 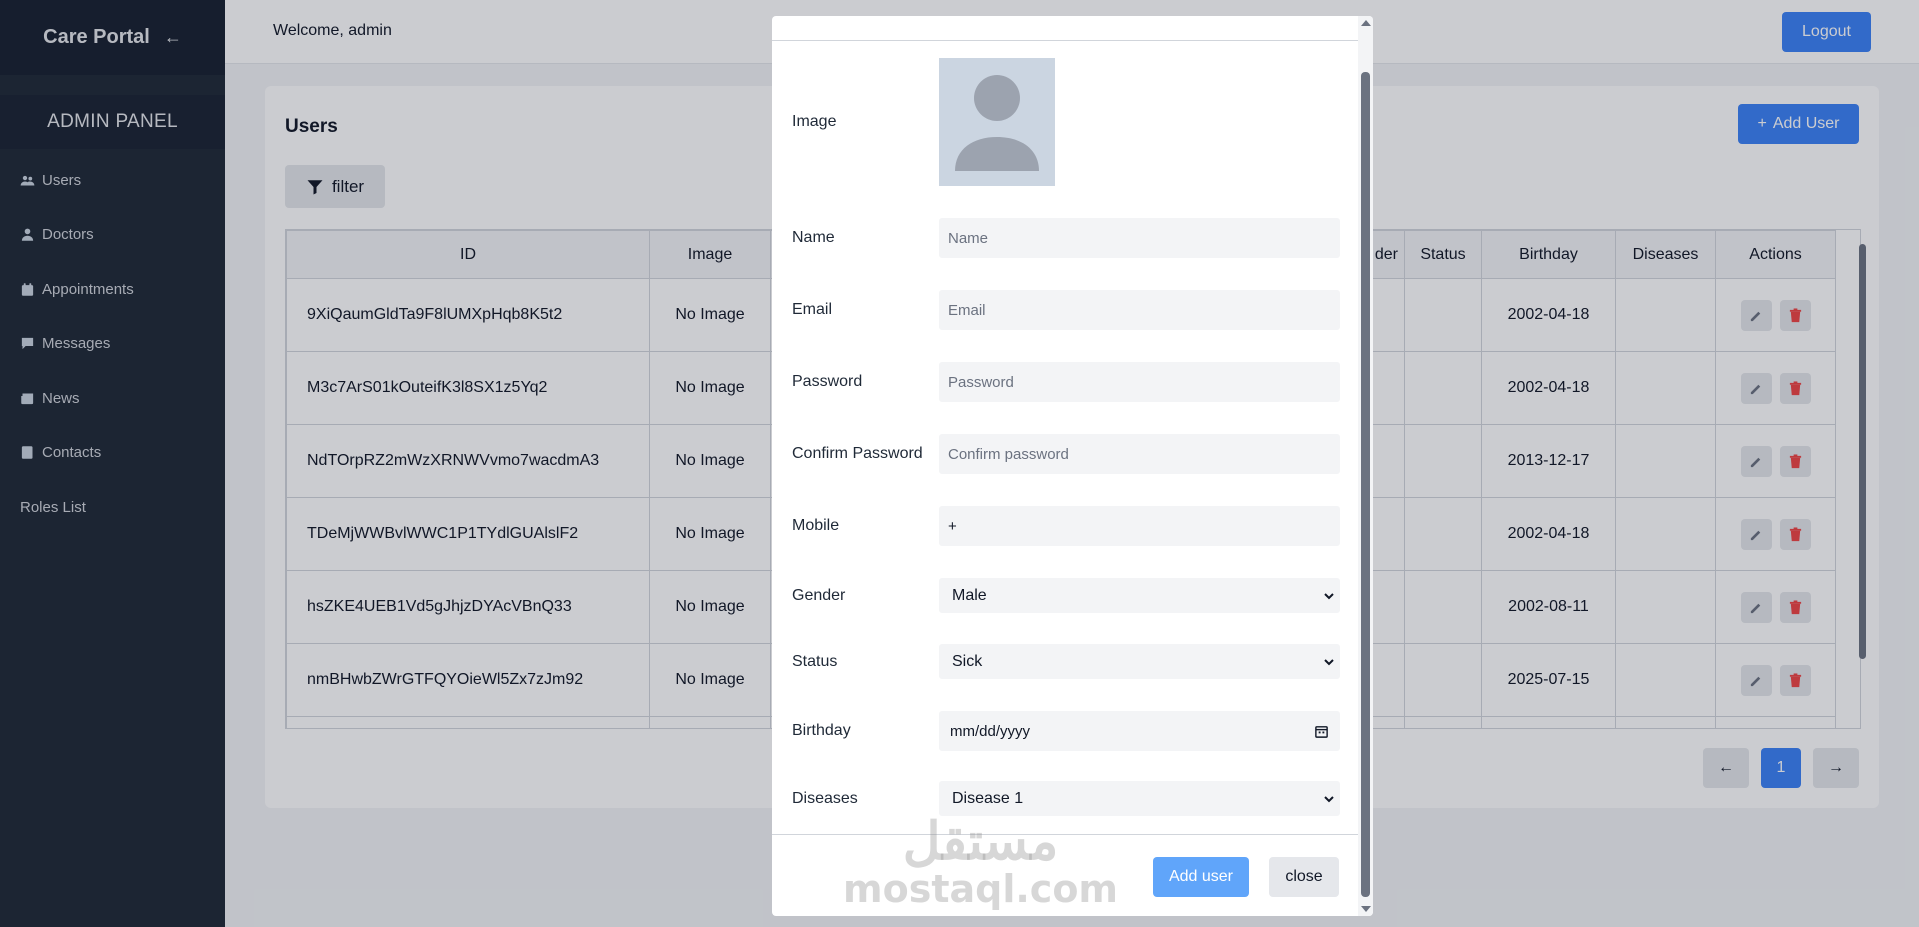 I want to click on close-modal-button: close, so click(x=1304, y=877).